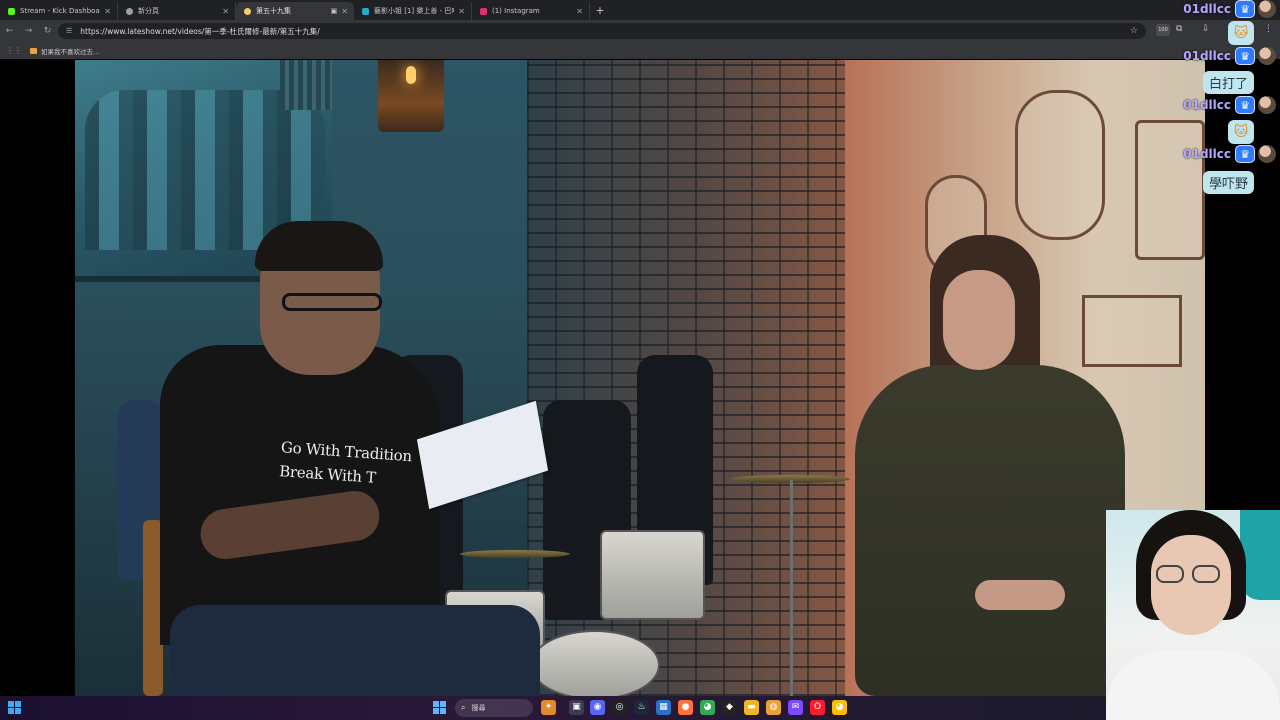 Image resolution: width=1280 pixels, height=720 pixels. What do you see at coordinates (28, 31) in the screenshot?
I see `forward-icon: →` at bounding box center [28, 31].